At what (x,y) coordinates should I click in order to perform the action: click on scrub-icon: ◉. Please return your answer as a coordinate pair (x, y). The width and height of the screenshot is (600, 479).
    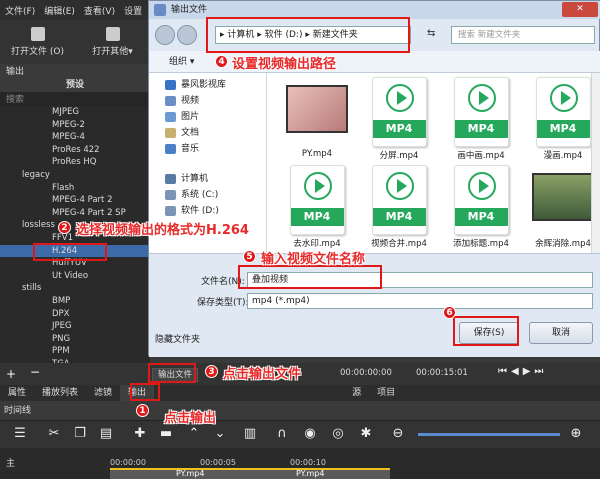
    Looking at the image, I should click on (310, 434).